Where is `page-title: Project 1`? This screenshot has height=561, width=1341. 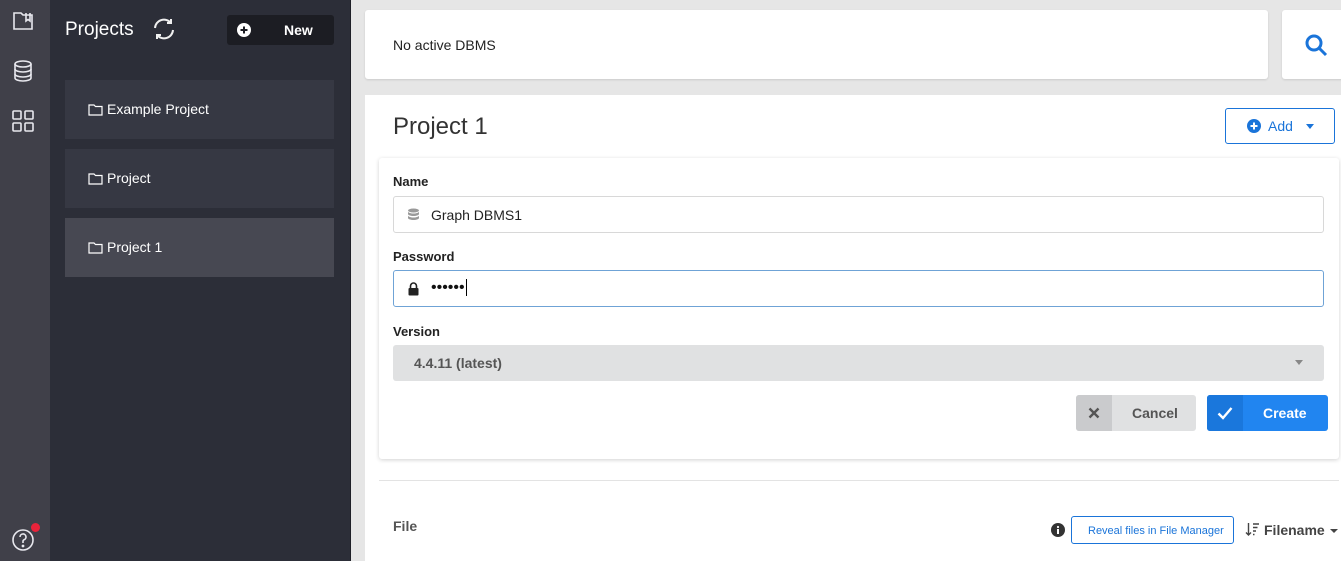 page-title: Project 1 is located at coordinates (440, 126).